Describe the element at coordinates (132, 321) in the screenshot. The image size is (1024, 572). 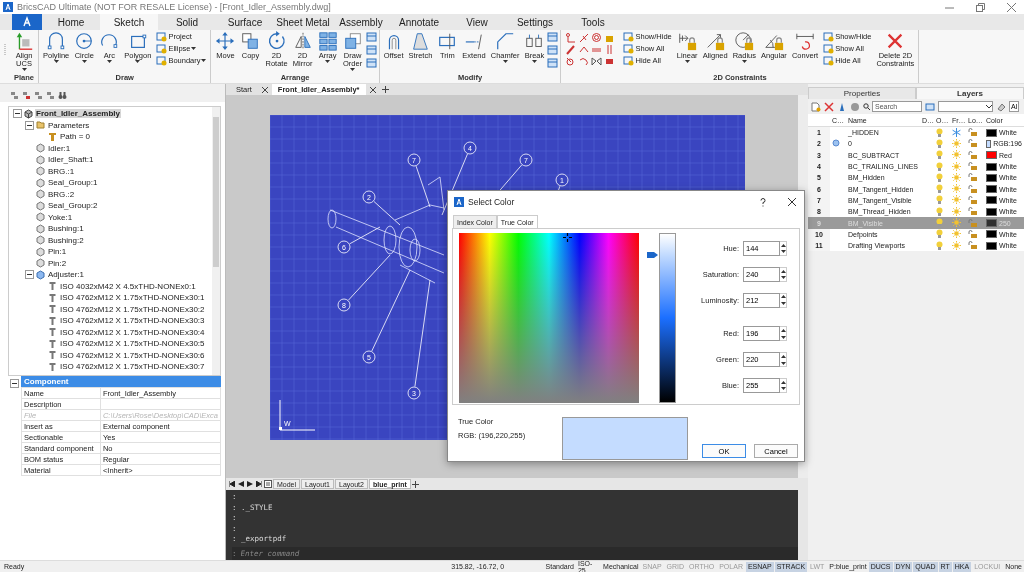
I see `tree-item: ISO 4762xM12 X 1.75xTHD-NONEx30:3` at that location.